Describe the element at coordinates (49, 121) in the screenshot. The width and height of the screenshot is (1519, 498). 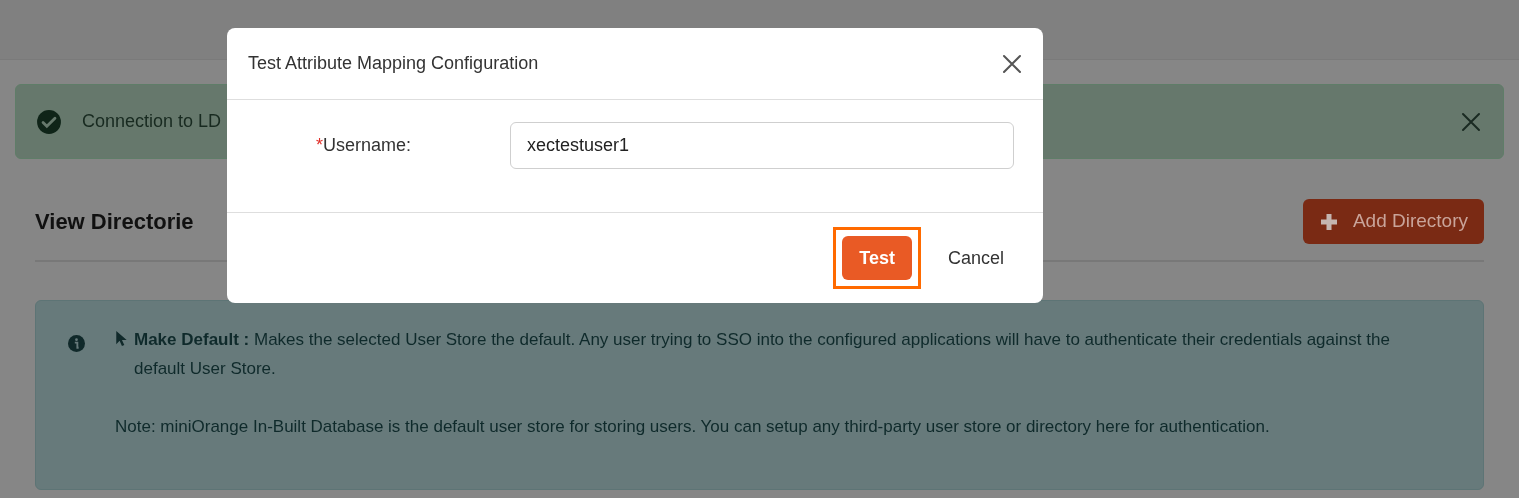
I see `check-circle-icon` at that location.